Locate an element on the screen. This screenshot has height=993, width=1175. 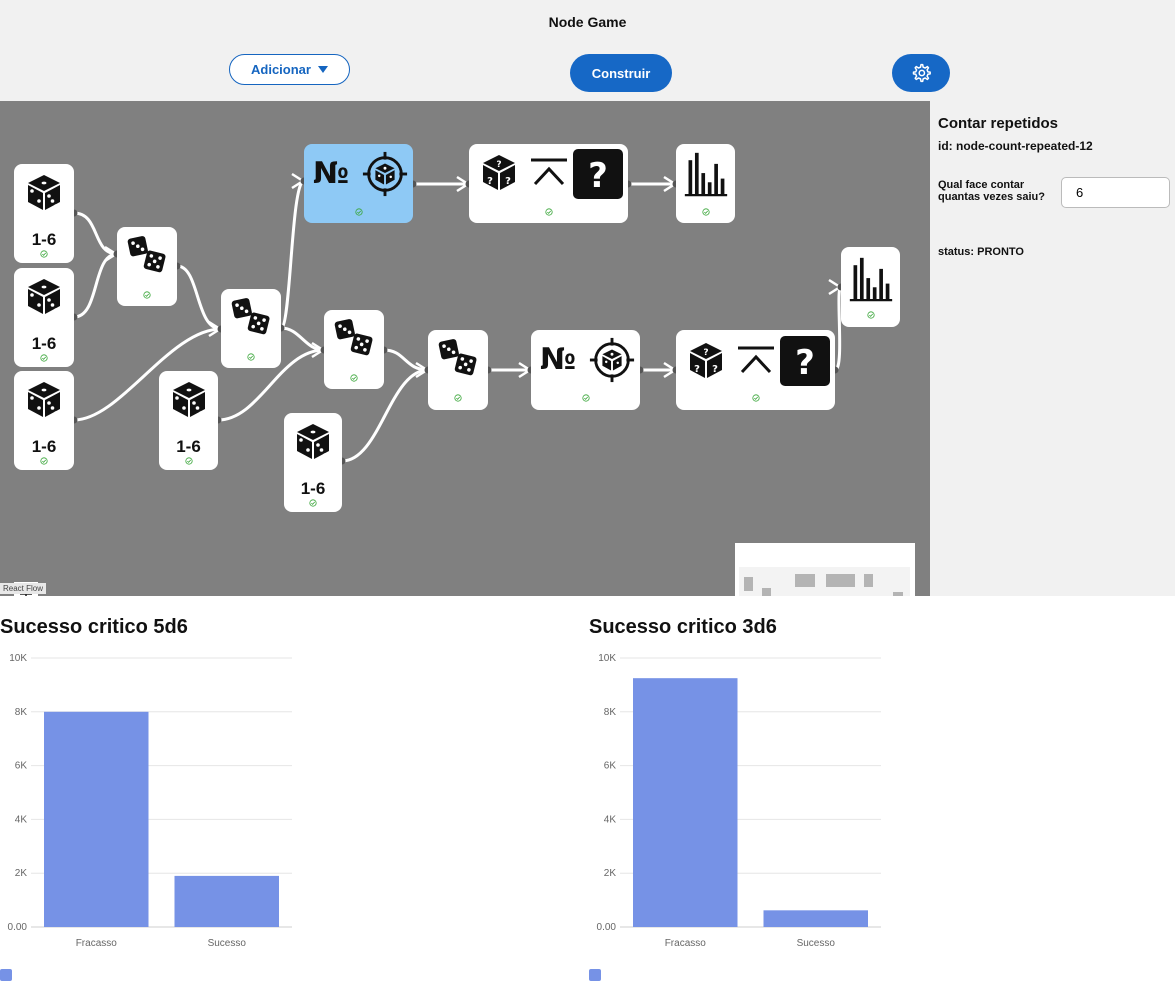
build-button: Construir is located at coordinates (621, 73).